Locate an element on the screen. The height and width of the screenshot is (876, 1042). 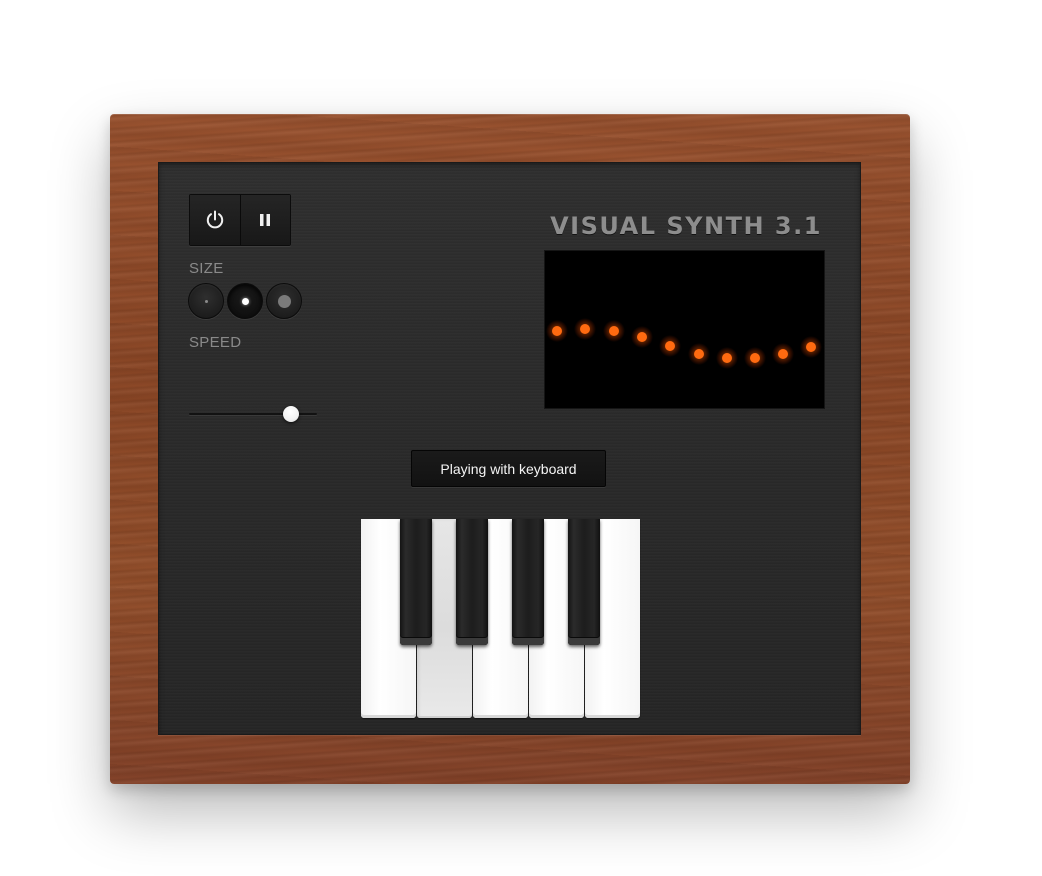
app-title: VISUAL SYNTH 3.1 is located at coordinates (686, 226).